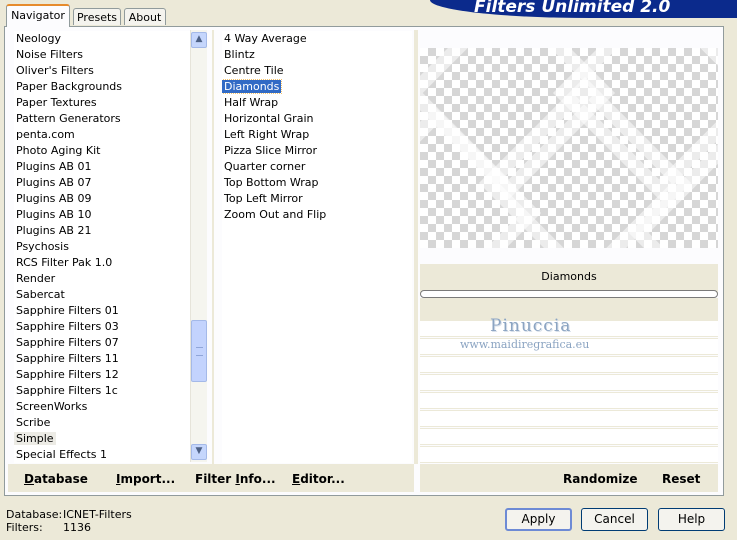 The image size is (737, 540). I want to click on banner-title: Filters Unlimited 2.0, so click(572, 8).